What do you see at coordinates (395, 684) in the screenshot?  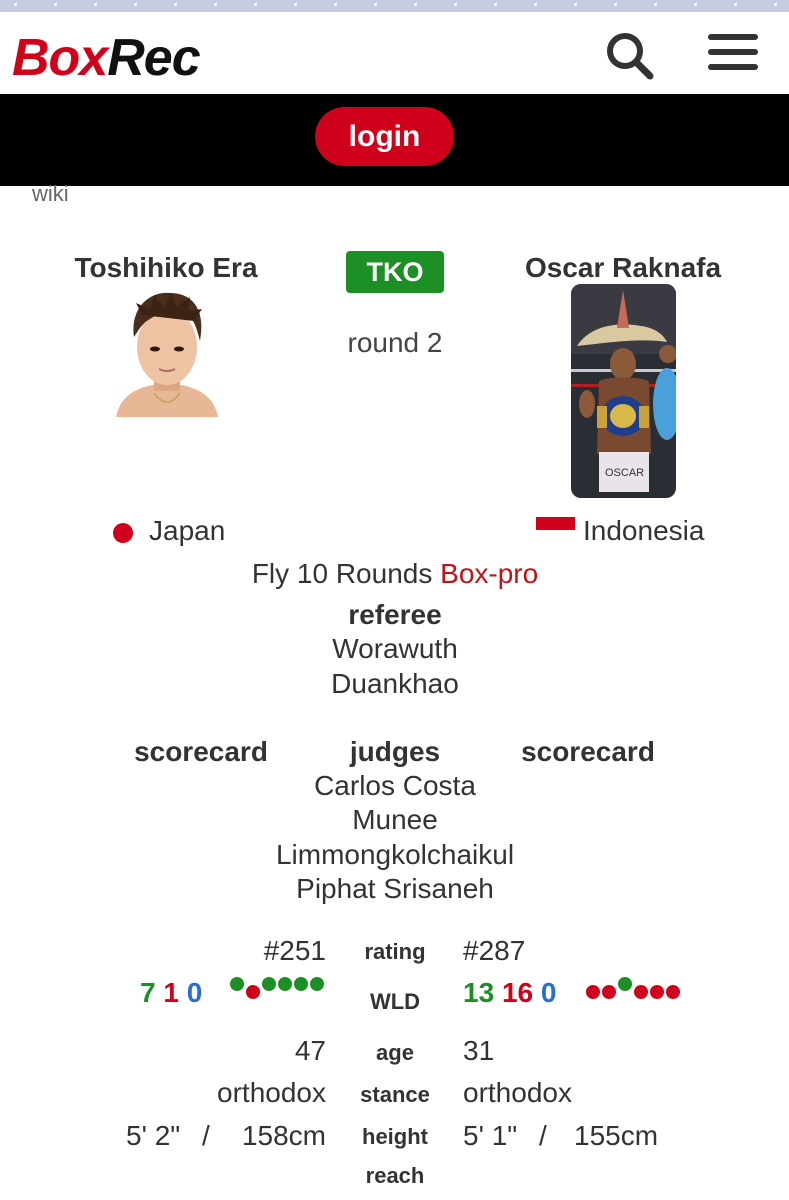 I see `referee-name-line2: Duankhao` at bounding box center [395, 684].